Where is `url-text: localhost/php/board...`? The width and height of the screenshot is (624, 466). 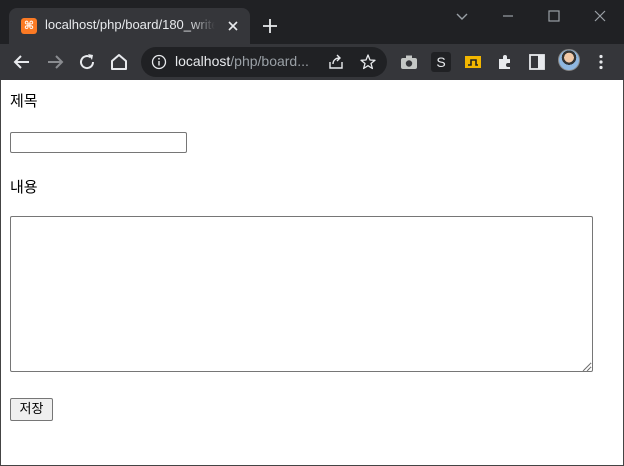 url-text: localhost/php/board... is located at coordinates (250, 62).